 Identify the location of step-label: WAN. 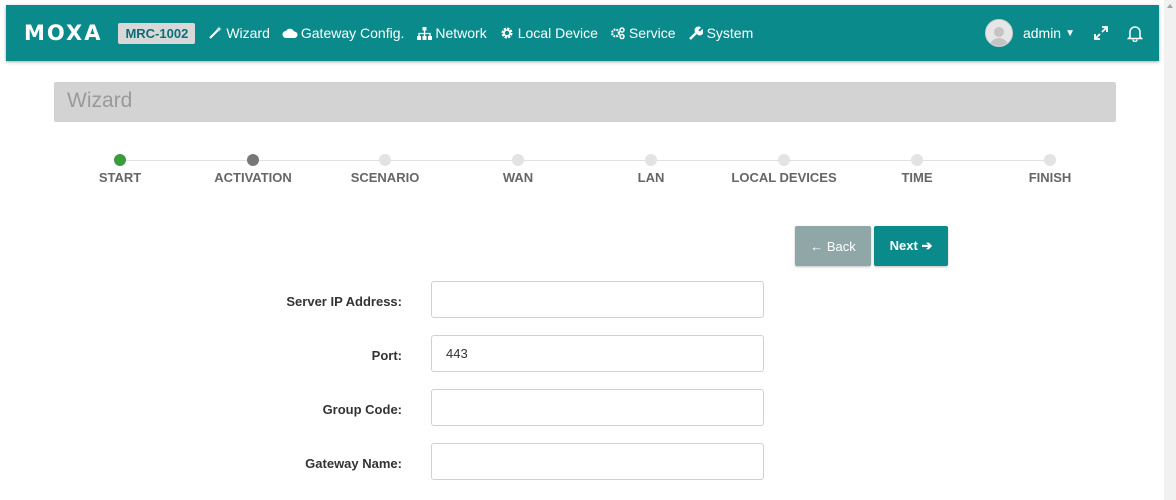
(518, 177).